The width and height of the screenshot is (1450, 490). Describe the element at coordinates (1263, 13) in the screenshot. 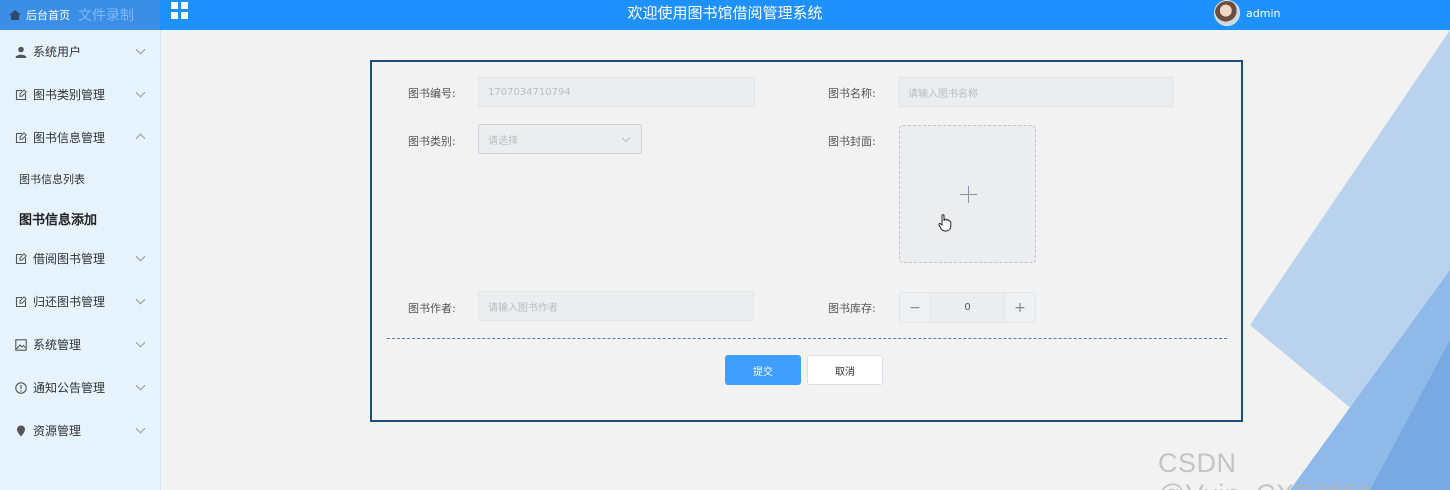

I see `username-label: admin` at that location.